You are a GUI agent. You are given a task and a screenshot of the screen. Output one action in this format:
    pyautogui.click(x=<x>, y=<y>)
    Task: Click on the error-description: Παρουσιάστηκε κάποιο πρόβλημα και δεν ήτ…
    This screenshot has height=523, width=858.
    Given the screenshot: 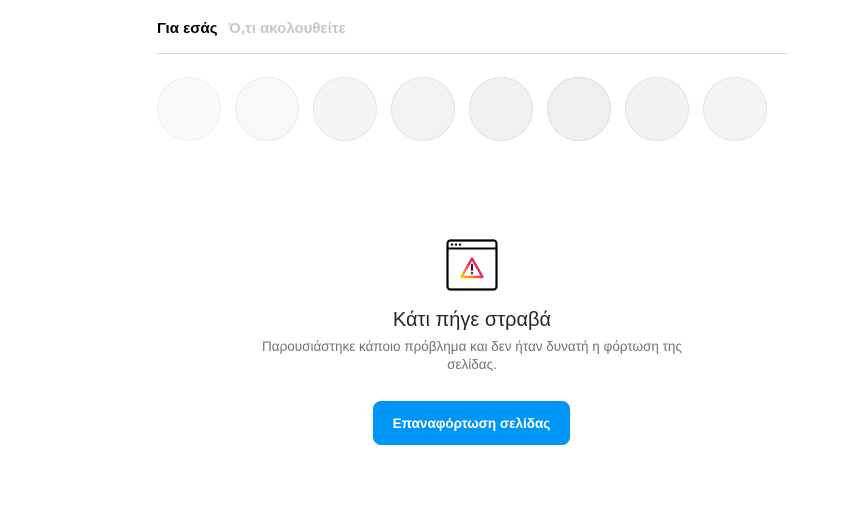 What is the action you would take?
    pyautogui.click(x=472, y=355)
    